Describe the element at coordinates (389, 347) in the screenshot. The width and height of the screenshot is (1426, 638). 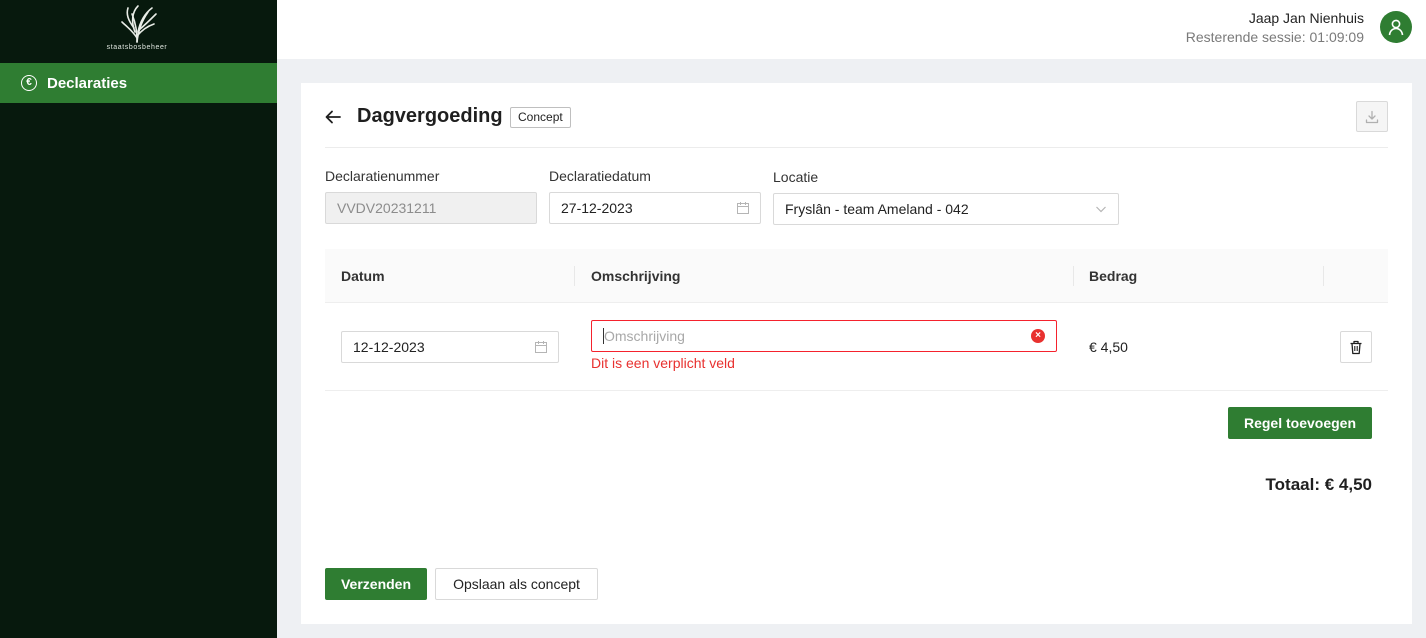
I see `row-date-value: 12-12-2023` at that location.